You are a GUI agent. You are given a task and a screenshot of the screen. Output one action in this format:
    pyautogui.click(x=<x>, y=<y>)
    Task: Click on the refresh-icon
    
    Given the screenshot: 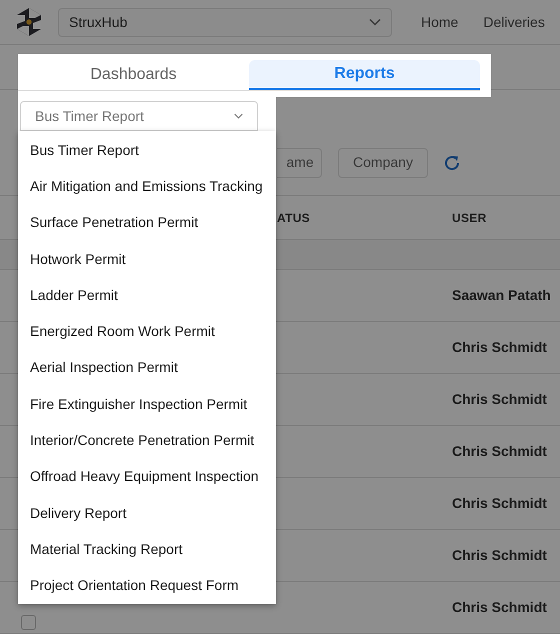 What is the action you would take?
    pyautogui.click(x=452, y=163)
    